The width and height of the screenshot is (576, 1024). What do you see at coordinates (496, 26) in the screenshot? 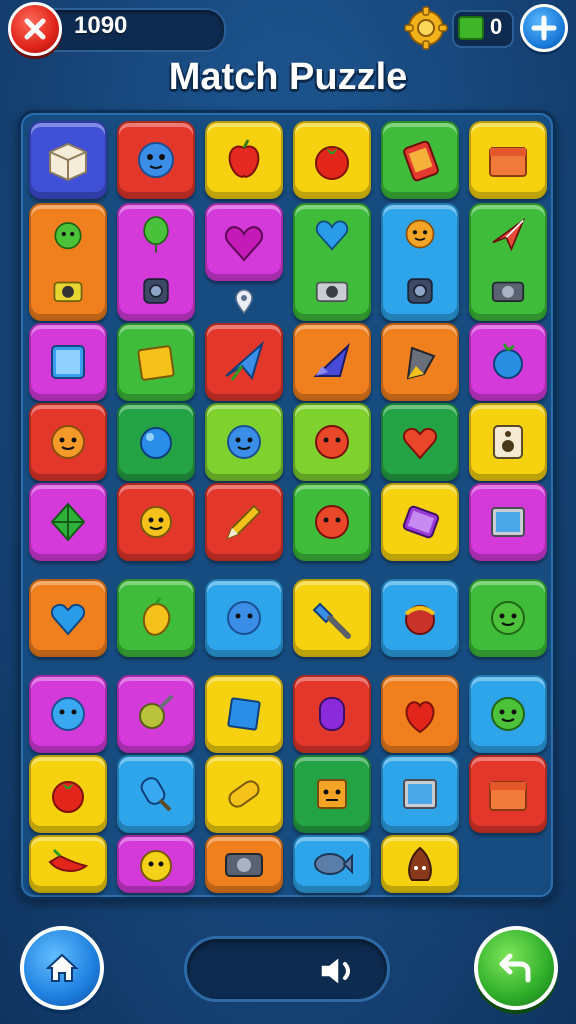
I see `level-value: 0` at bounding box center [496, 26].